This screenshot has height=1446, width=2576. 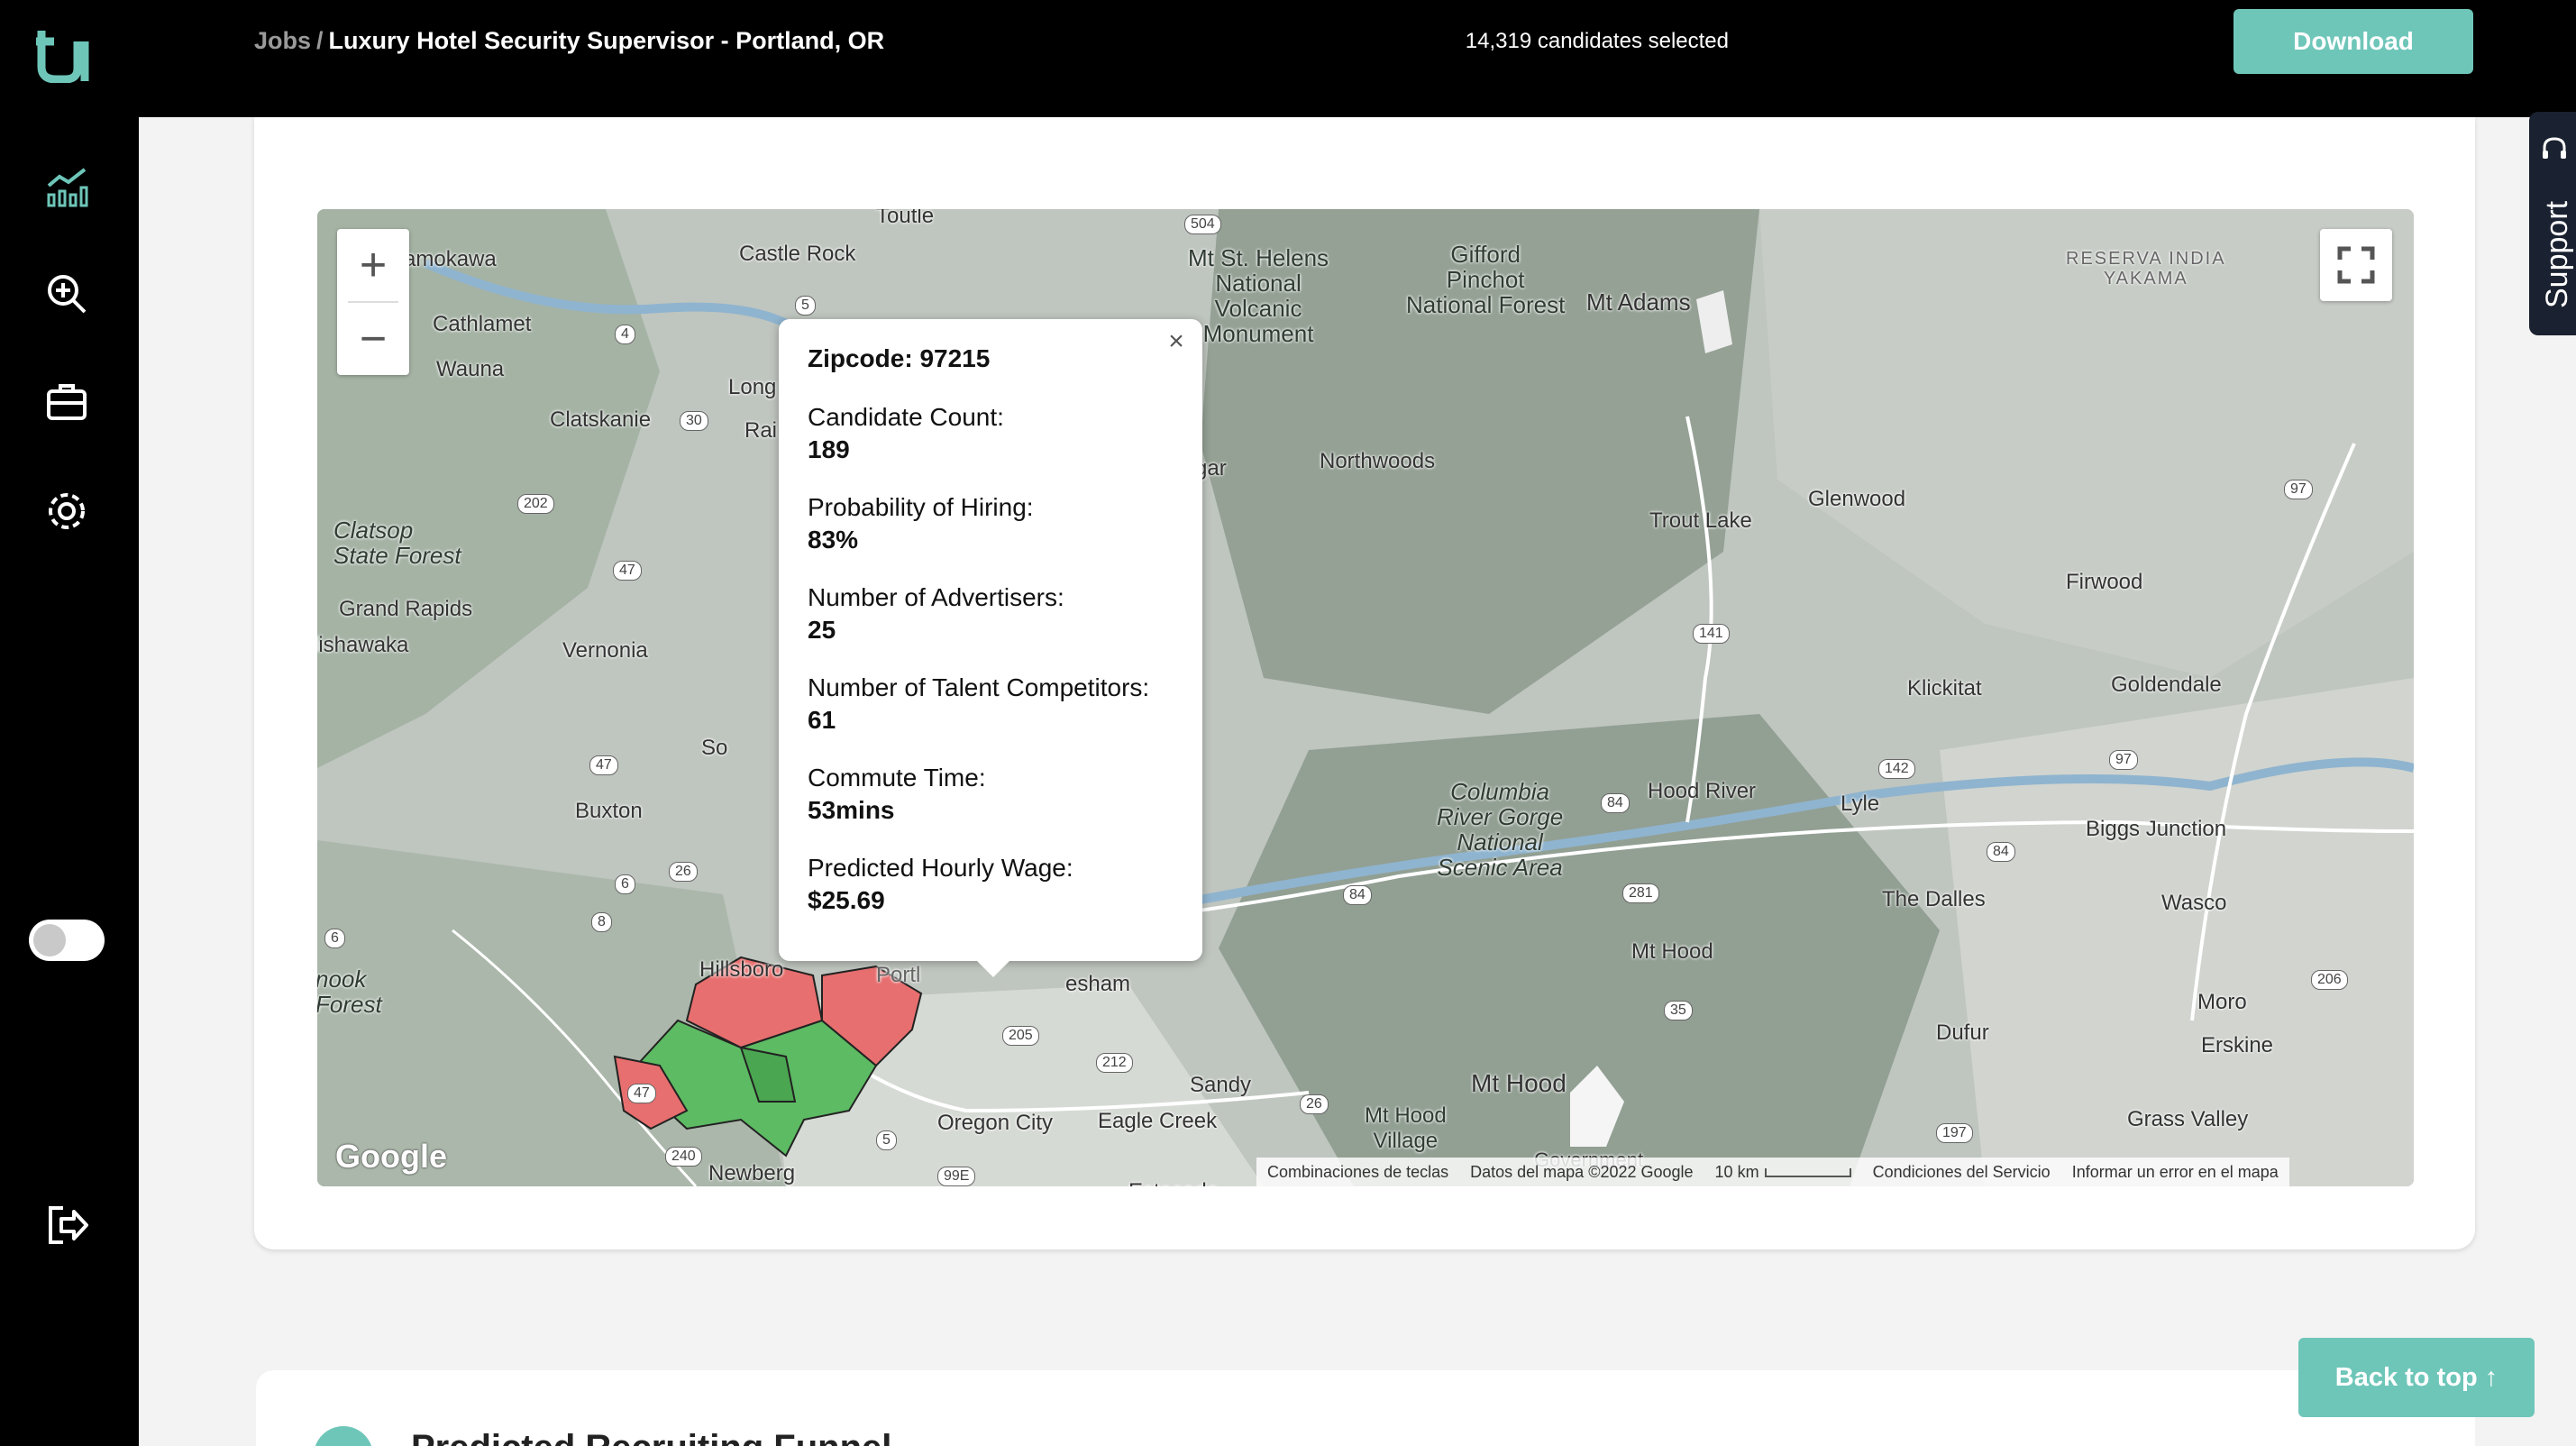 What do you see at coordinates (2416, 1377) in the screenshot?
I see `back-to-top-button: Back to top ↑` at bounding box center [2416, 1377].